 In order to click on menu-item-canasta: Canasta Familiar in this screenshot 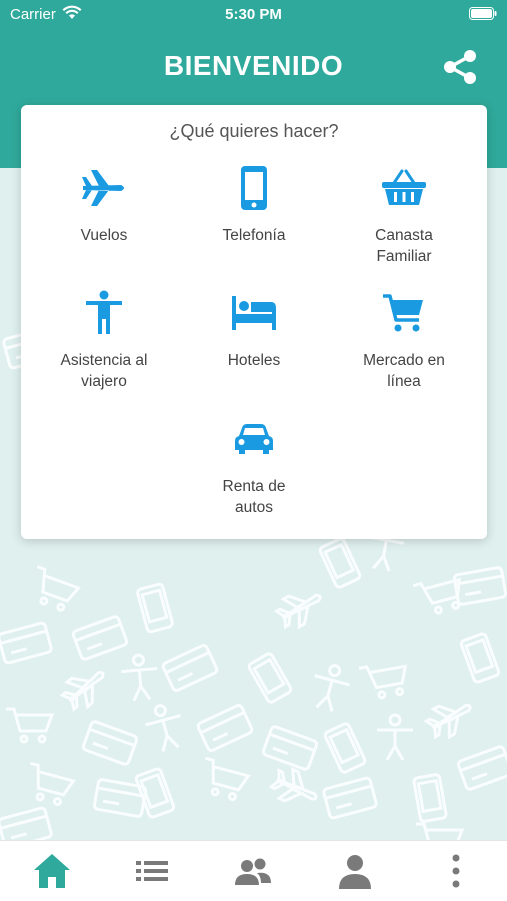, I will do `click(404, 215)`.